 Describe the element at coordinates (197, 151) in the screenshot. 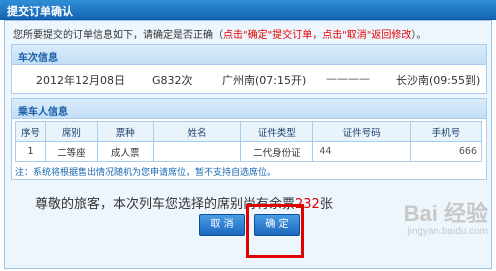

I see `cell-name` at that location.